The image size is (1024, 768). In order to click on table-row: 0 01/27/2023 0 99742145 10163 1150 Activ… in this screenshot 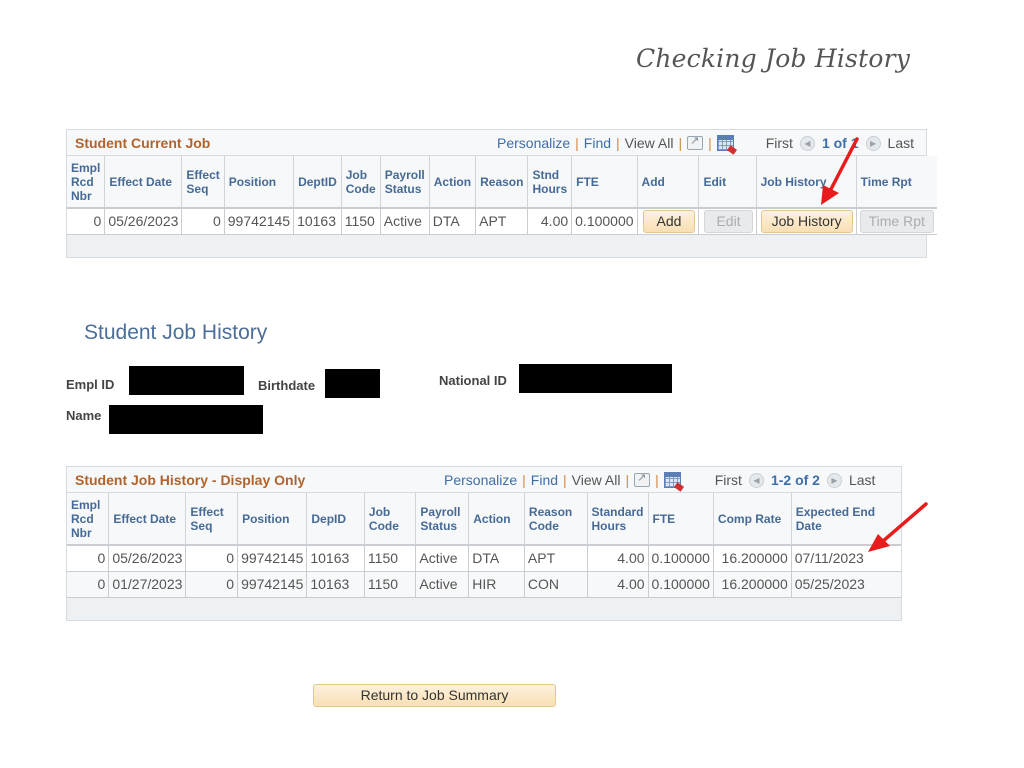, I will do `click(484, 584)`.